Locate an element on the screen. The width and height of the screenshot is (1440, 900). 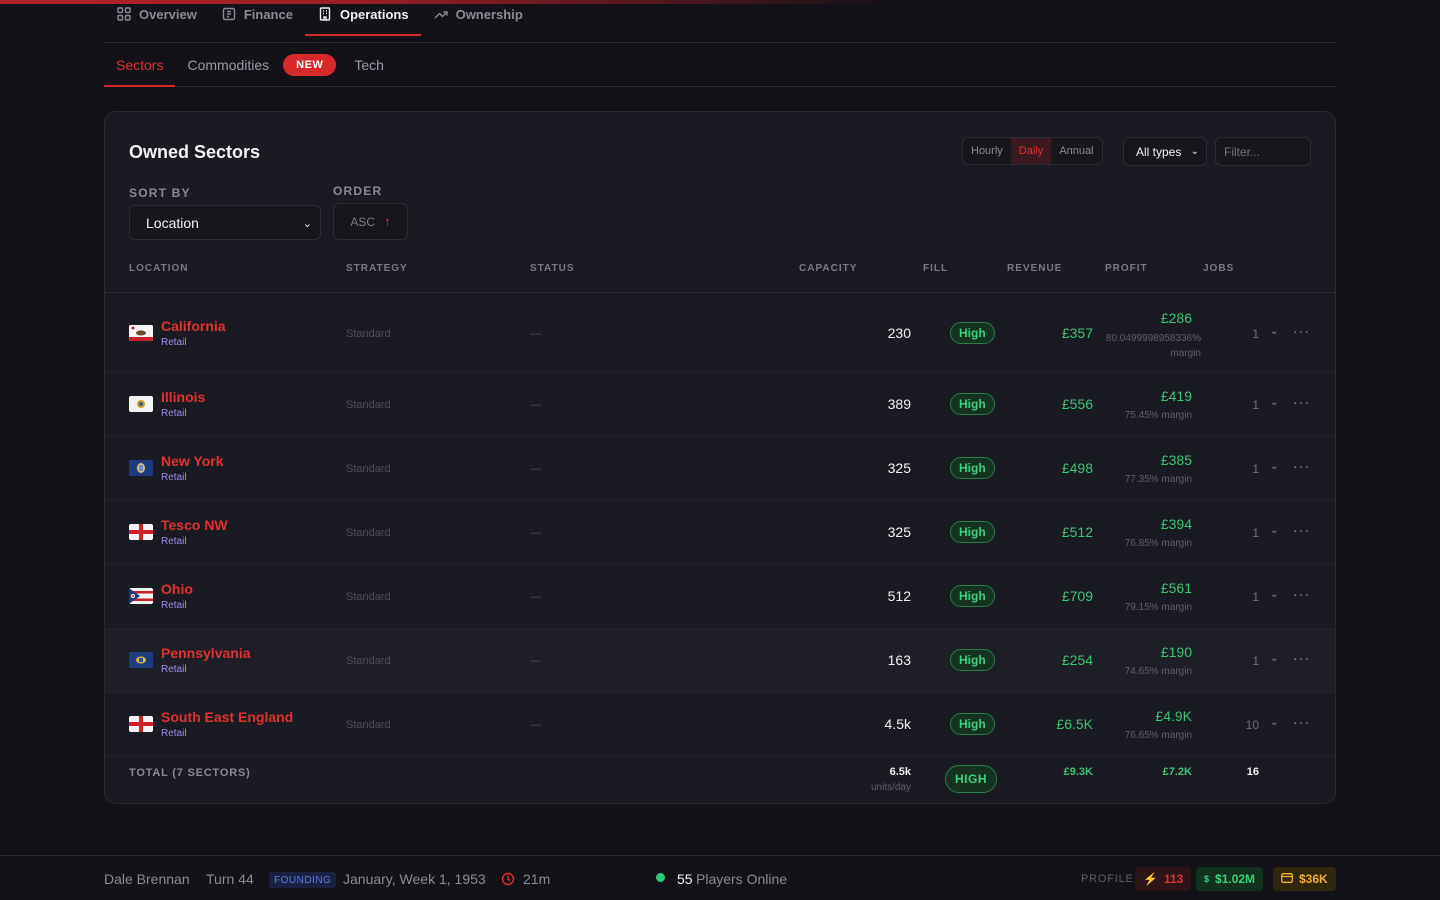
total-capacity: 6.5k is located at coordinates (900, 772).